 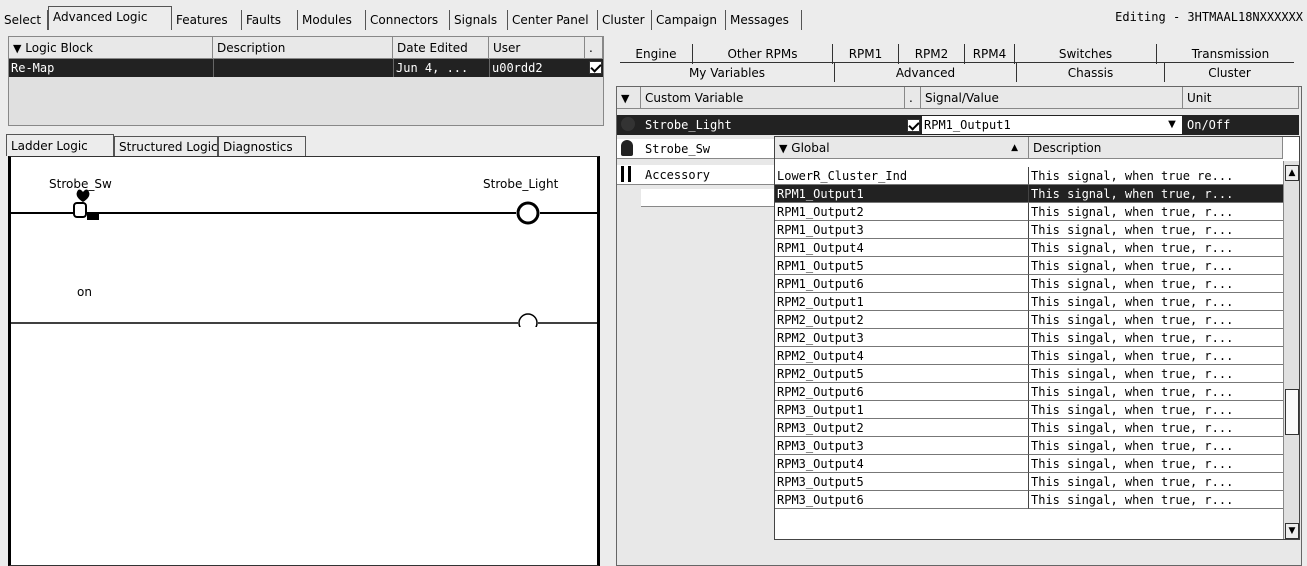 What do you see at coordinates (1090, 72) in the screenshot?
I see `tab-chassis: Chassis` at bounding box center [1090, 72].